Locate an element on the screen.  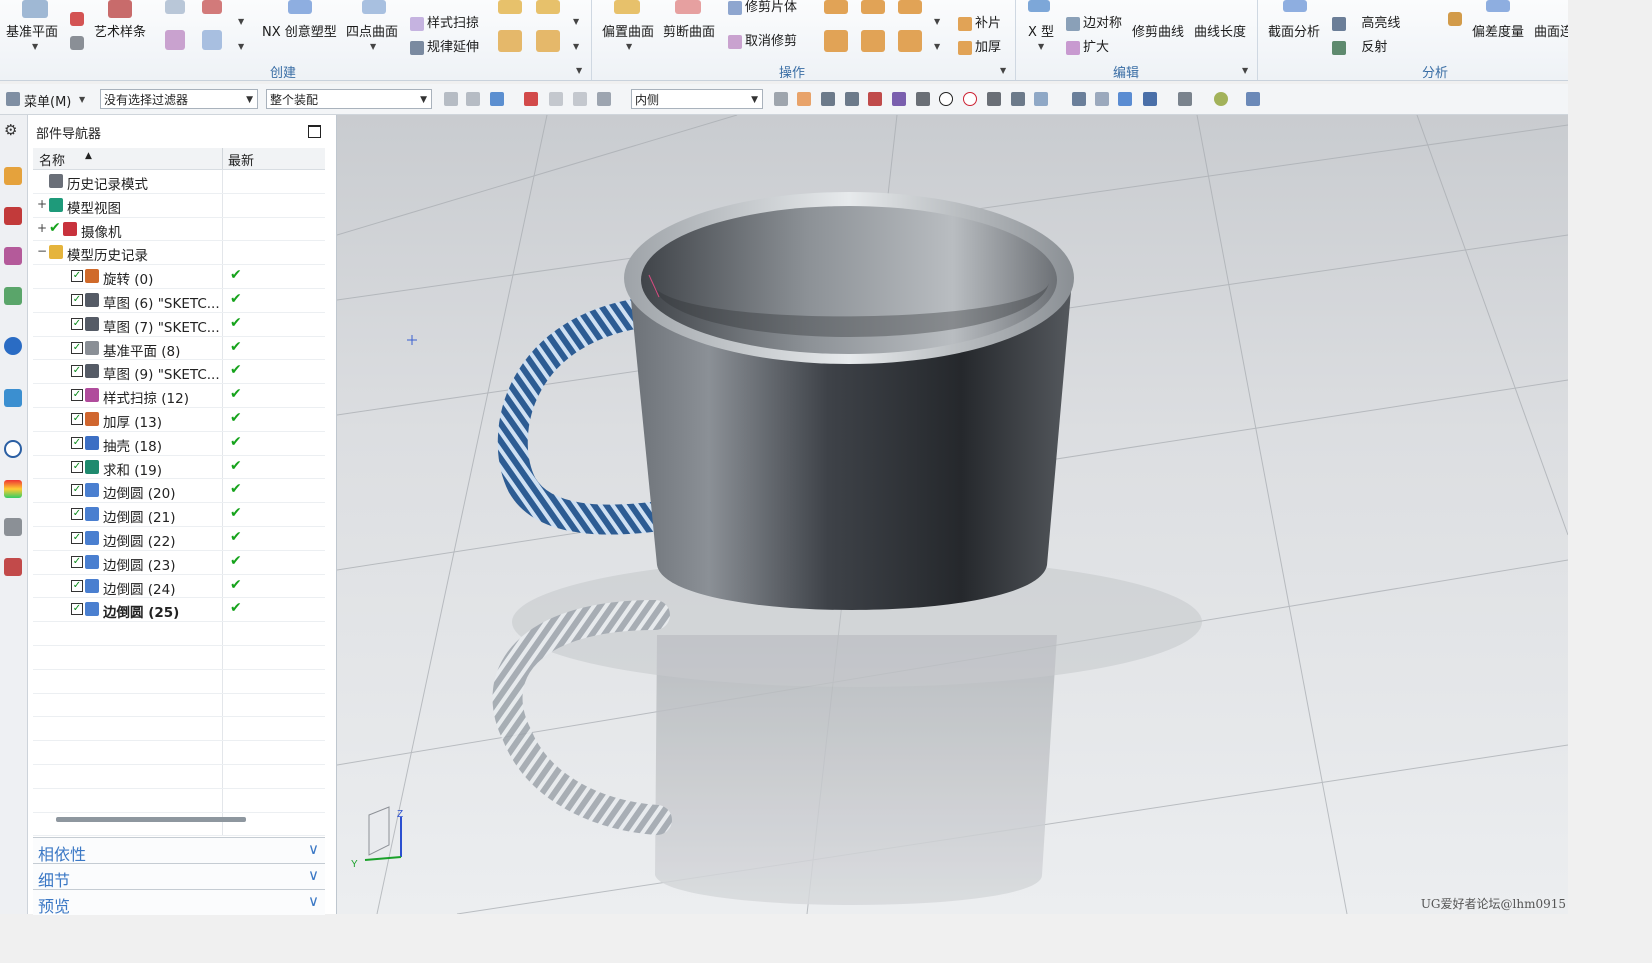
tree-row: ✓ 边倒圆 (20) ✔ is located at coordinates (179, 491).